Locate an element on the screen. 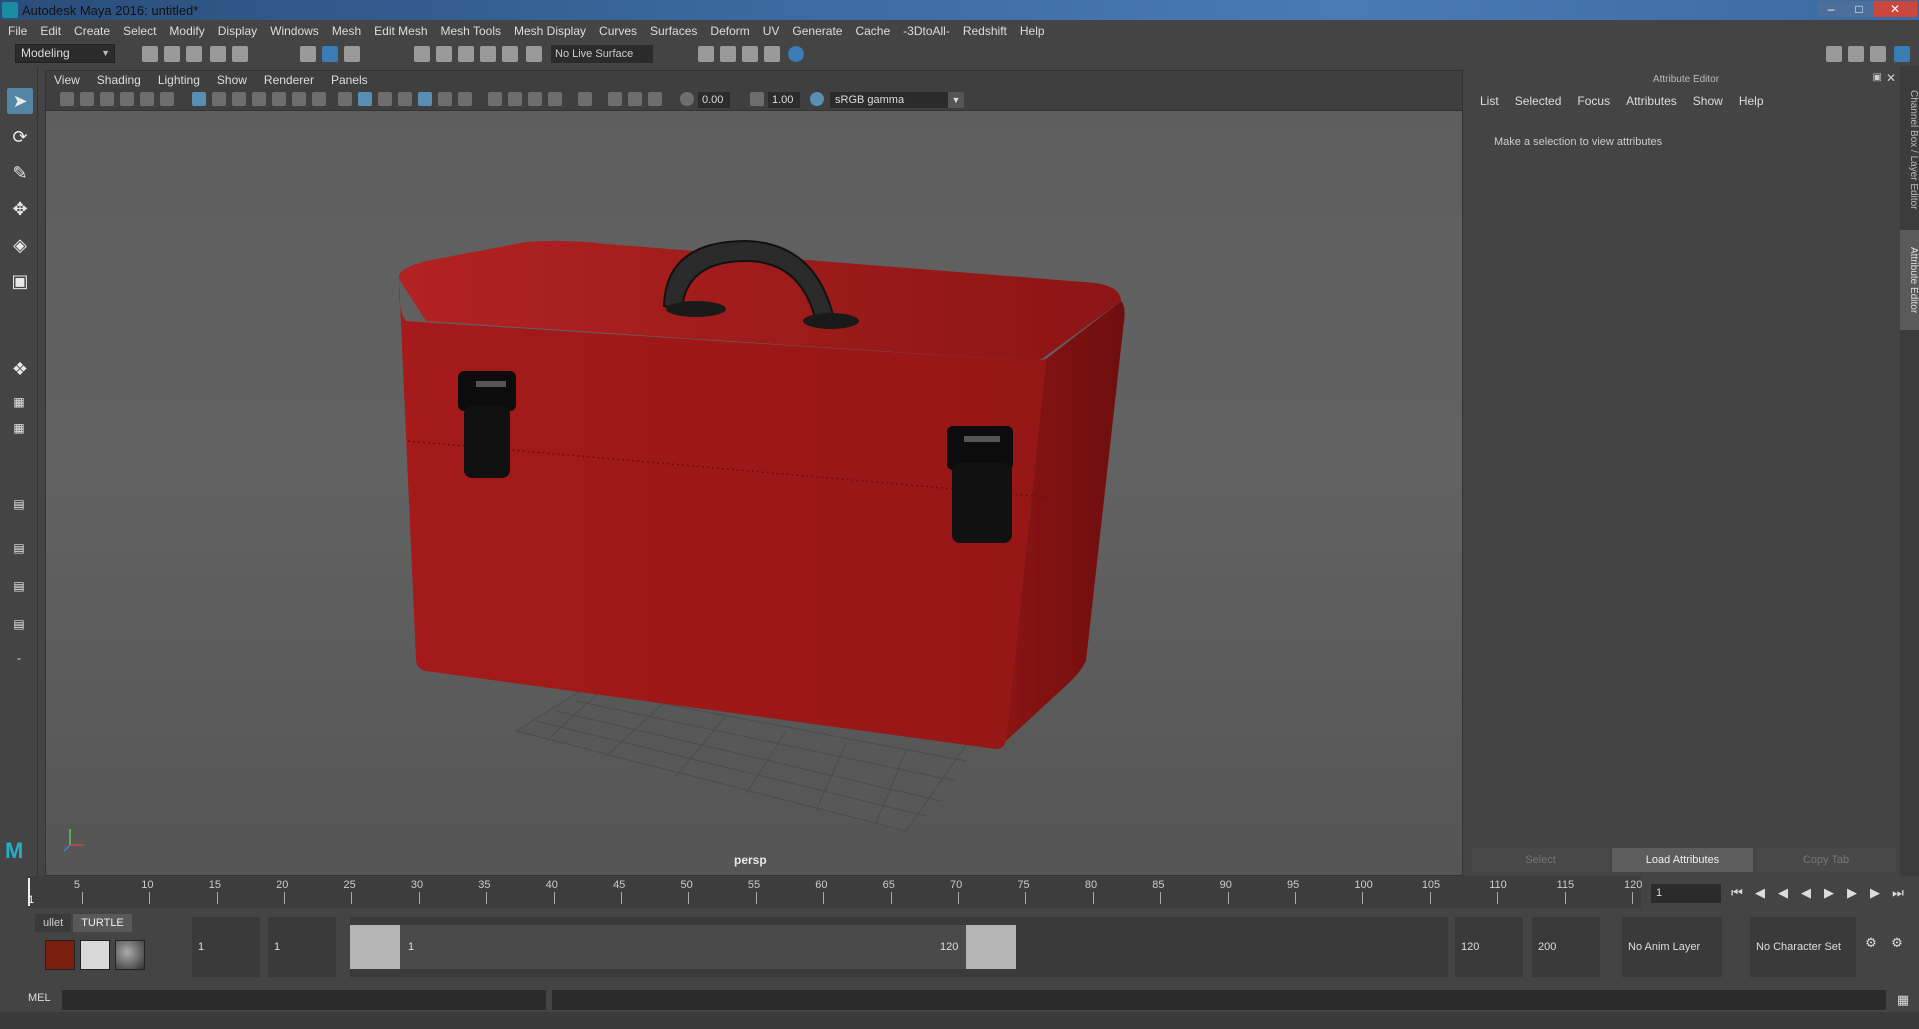 This screenshot has height=1029, width=1919. character-set-dropdown: No Character Set is located at coordinates (1803, 947).